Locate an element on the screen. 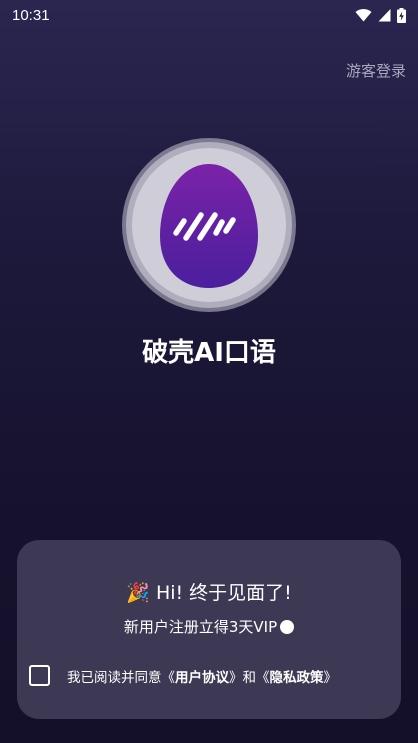 The height and width of the screenshot is (743, 418). agreement-row: 我已阅读并同意《用户协议》和《隐私政策》 is located at coordinates (212, 675).